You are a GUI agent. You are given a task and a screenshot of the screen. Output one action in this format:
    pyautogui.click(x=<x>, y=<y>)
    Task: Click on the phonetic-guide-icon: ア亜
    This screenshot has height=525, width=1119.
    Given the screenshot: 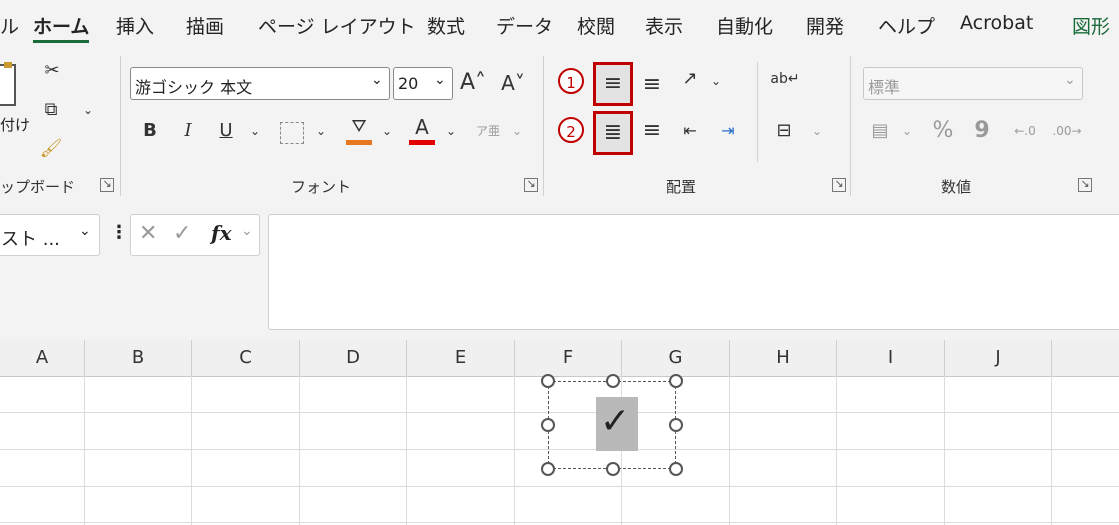 What is the action you would take?
    pyautogui.click(x=488, y=131)
    